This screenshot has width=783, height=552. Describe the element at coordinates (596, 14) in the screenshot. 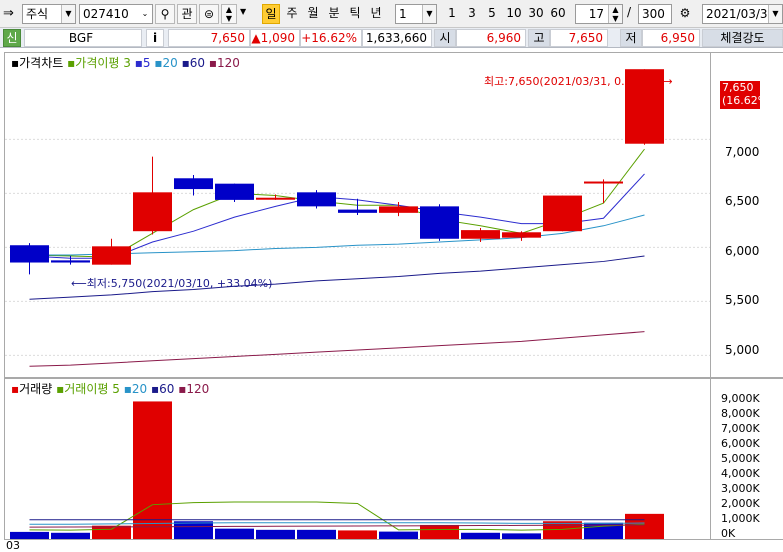

I see `count-value: 17` at that location.